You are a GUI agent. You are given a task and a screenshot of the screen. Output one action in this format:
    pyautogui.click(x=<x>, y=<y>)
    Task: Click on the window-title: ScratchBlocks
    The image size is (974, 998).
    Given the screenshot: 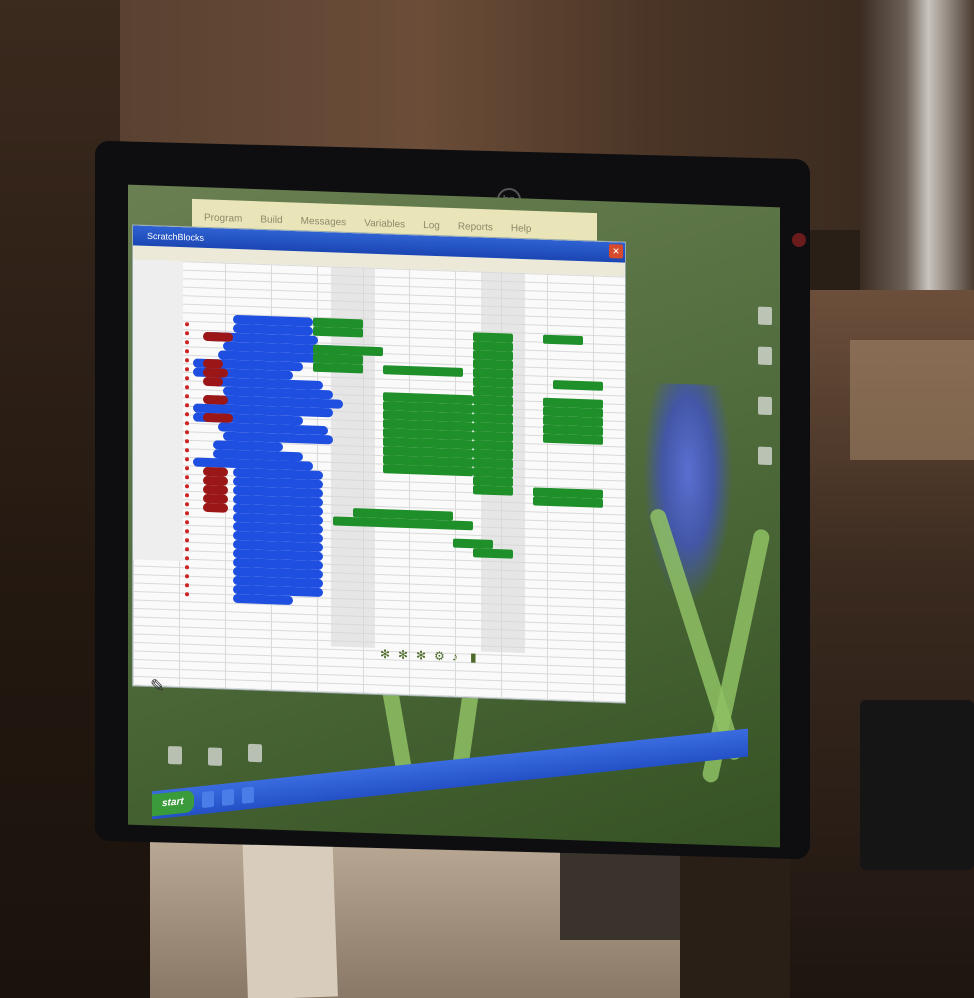 What is the action you would take?
    pyautogui.click(x=176, y=236)
    